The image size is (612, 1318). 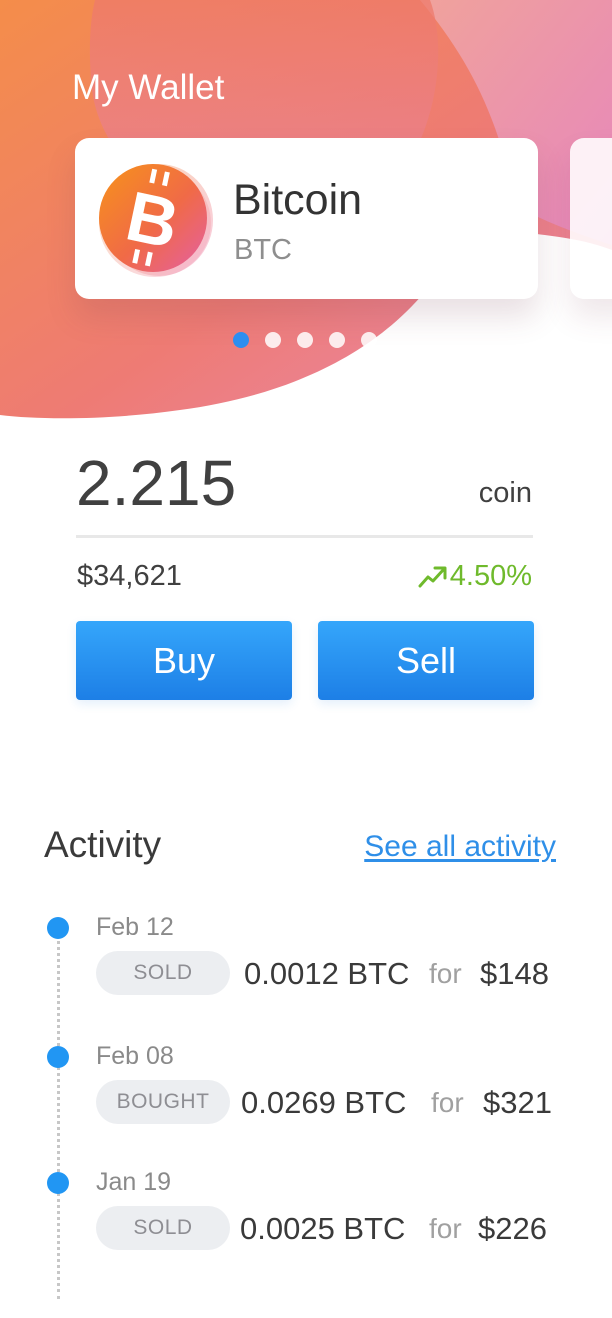 I want to click on activity-item: Feb 08 BOUGHT 0.0269 BTC for $321, so click(x=306, y=1099).